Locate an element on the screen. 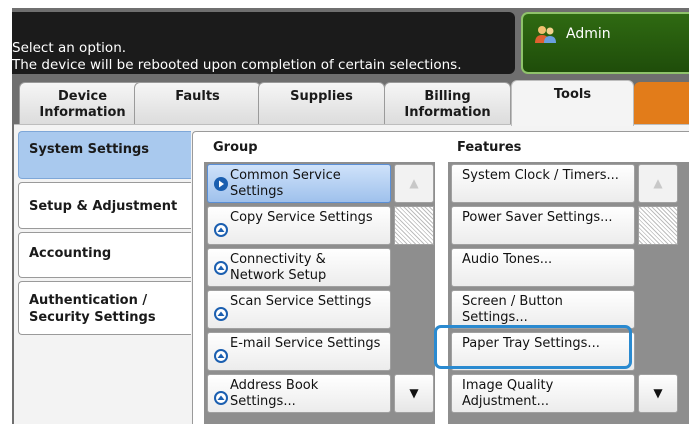 The width and height of the screenshot is (689, 424). sidebar-item-system-settings: System Settings is located at coordinates (104, 155).